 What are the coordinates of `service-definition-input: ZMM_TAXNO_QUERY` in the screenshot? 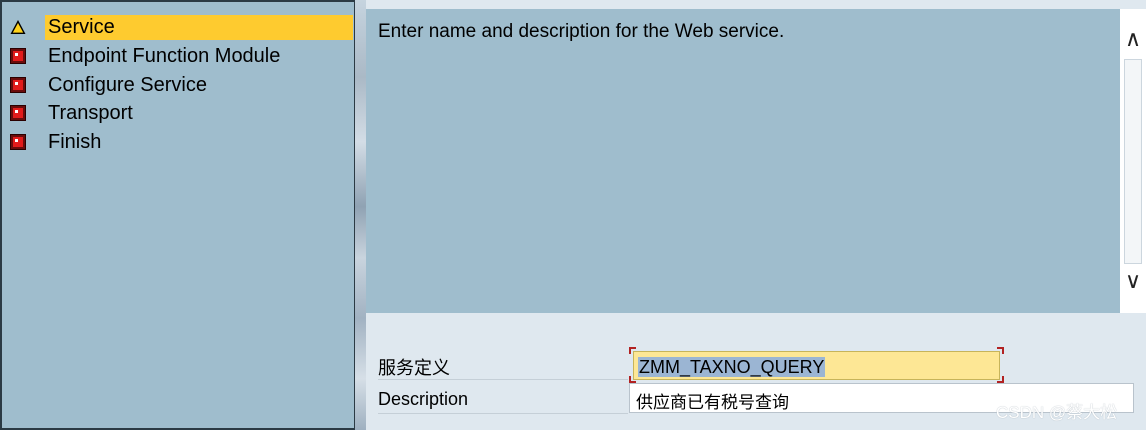 It's located at (816, 365).